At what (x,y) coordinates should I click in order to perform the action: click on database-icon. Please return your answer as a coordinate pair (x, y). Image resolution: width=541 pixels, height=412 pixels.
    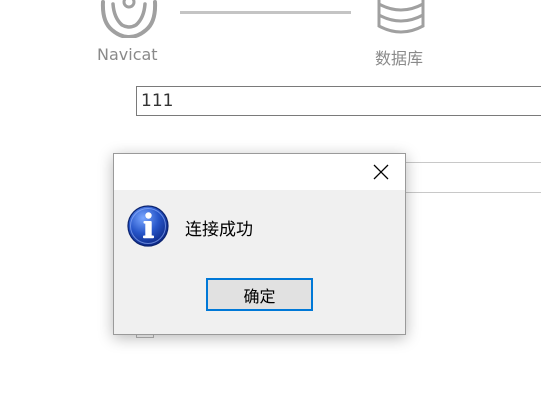
    Looking at the image, I should click on (401, 17).